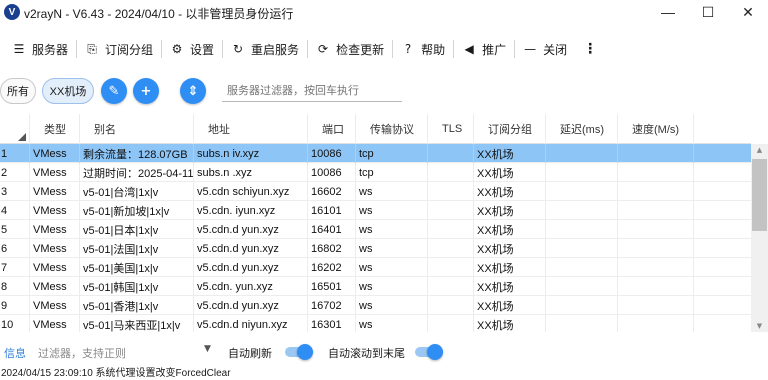 Image resolution: width=768 pixels, height=380 pixels. What do you see at coordinates (15, 229) in the screenshot?
I see `row-number: 5` at bounding box center [15, 229].